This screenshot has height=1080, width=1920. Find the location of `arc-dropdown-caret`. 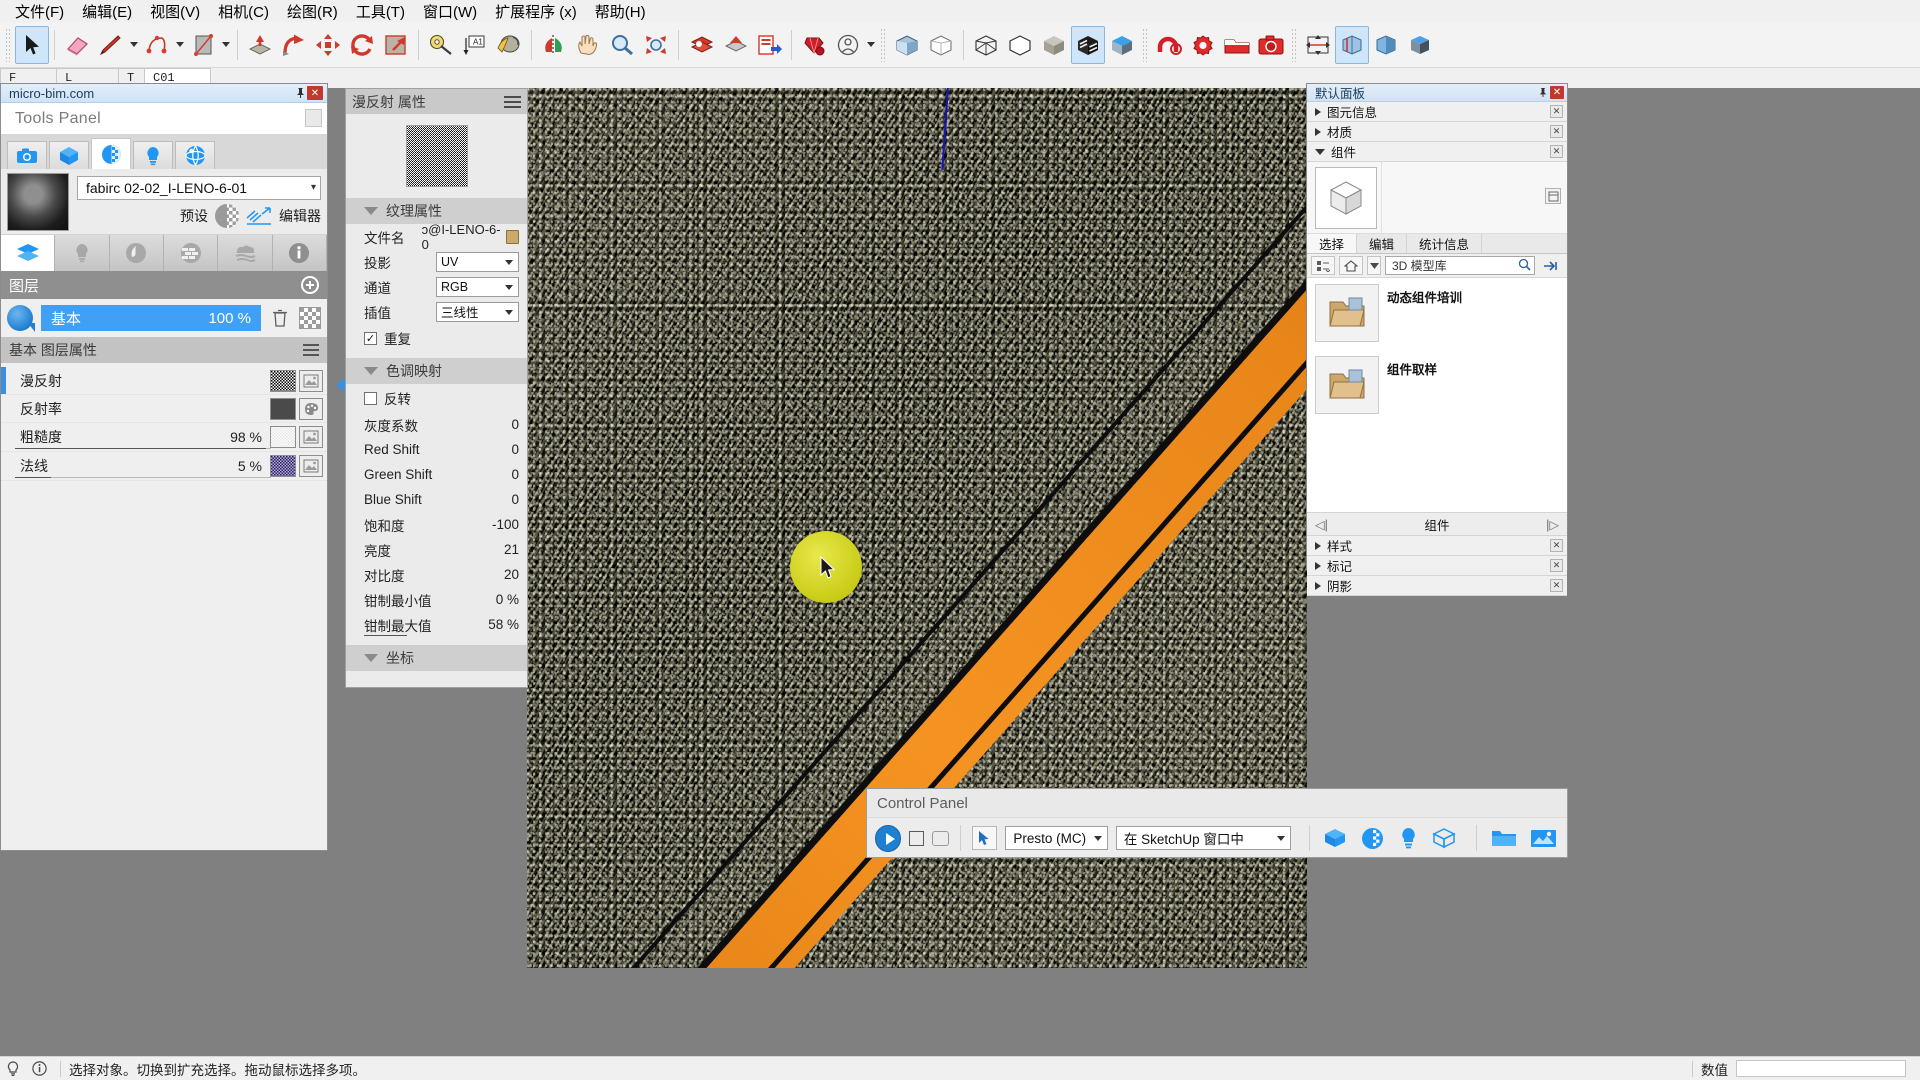

arc-dropdown-caret is located at coordinates (180, 45).